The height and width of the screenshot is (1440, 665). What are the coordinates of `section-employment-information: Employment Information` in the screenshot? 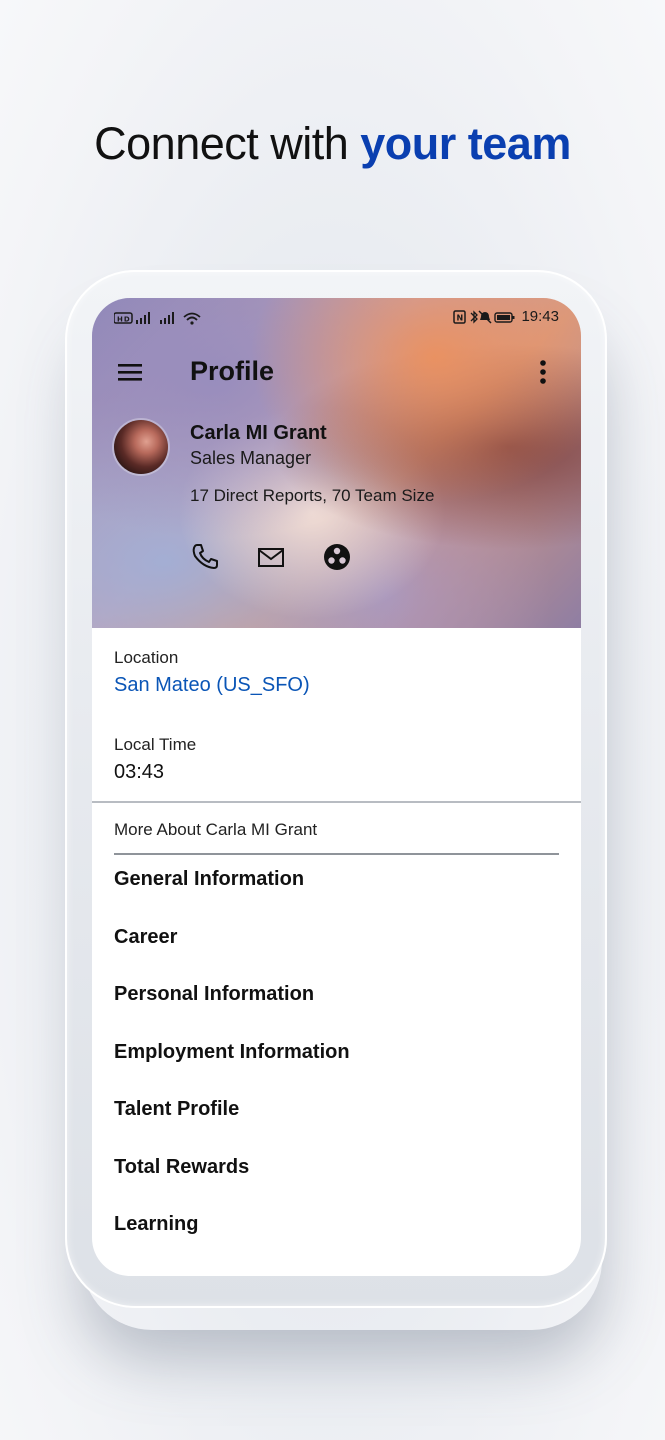 It's located at (232, 1070).